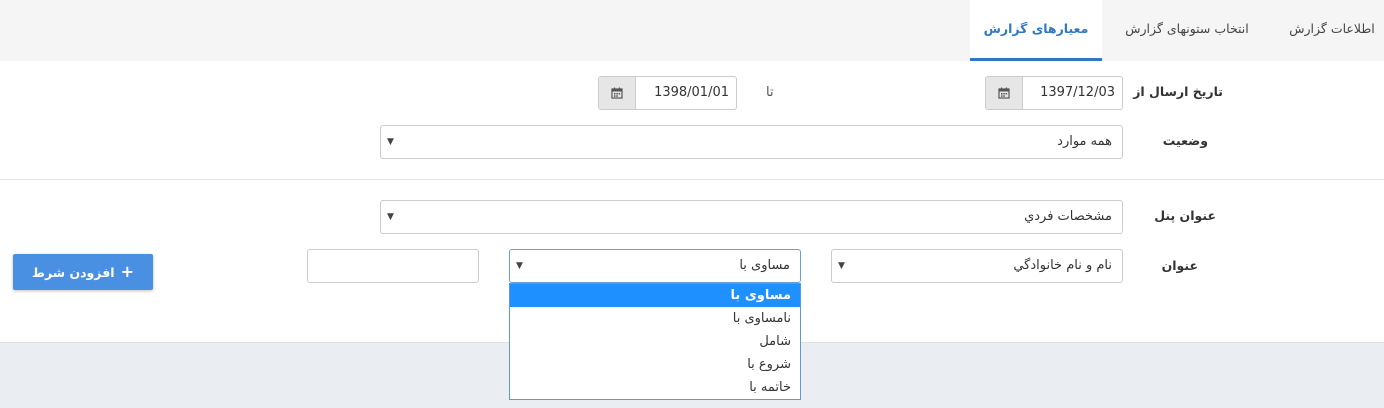 Image resolution: width=1384 pixels, height=408 pixels. I want to click on tab-report-columns: انتخاب ستونهای گزارش, so click(1187, 30).